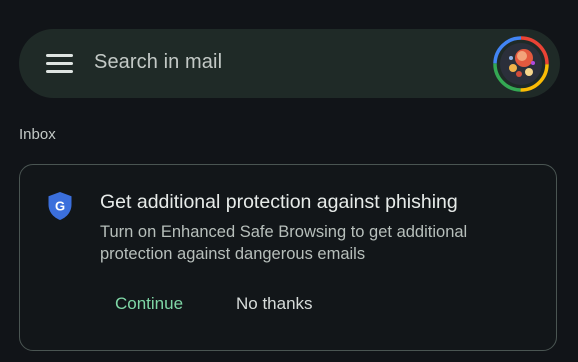 Image resolution: width=578 pixels, height=362 pixels. What do you see at coordinates (37, 134) in the screenshot?
I see `inbox-label: Inbox` at bounding box center [37, 134].